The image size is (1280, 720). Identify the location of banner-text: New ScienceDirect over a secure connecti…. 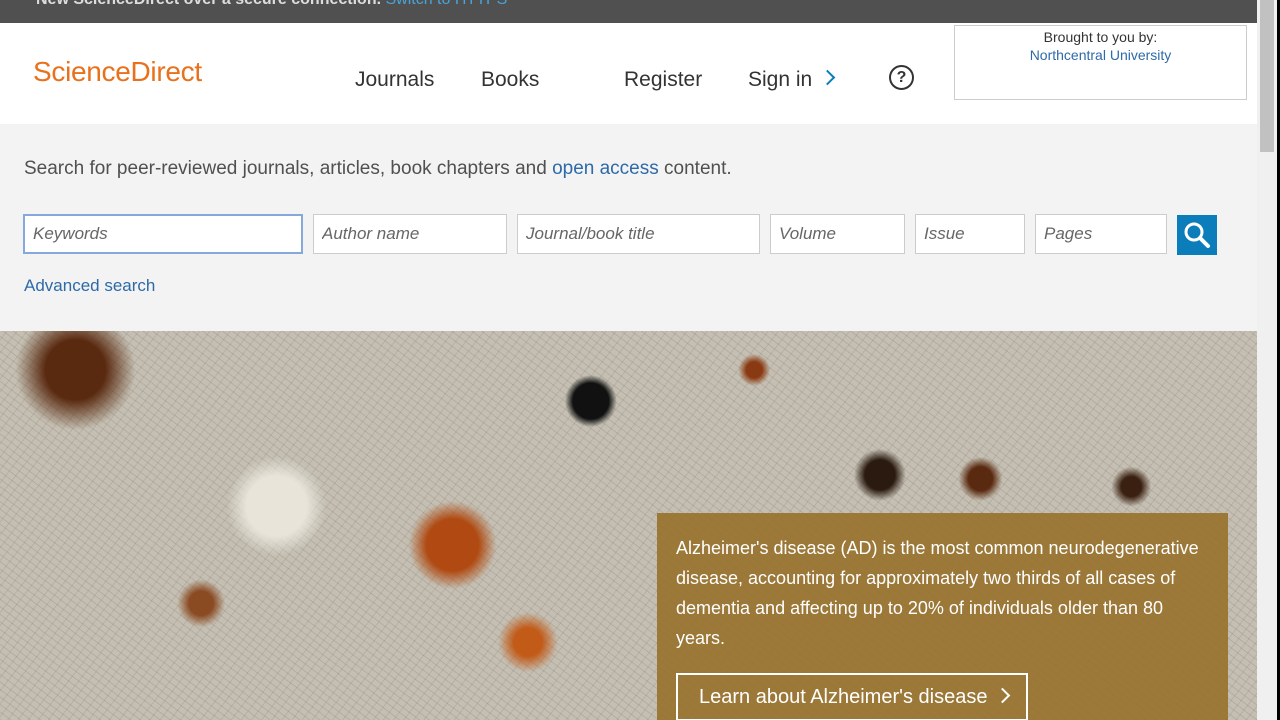
(271, 4).